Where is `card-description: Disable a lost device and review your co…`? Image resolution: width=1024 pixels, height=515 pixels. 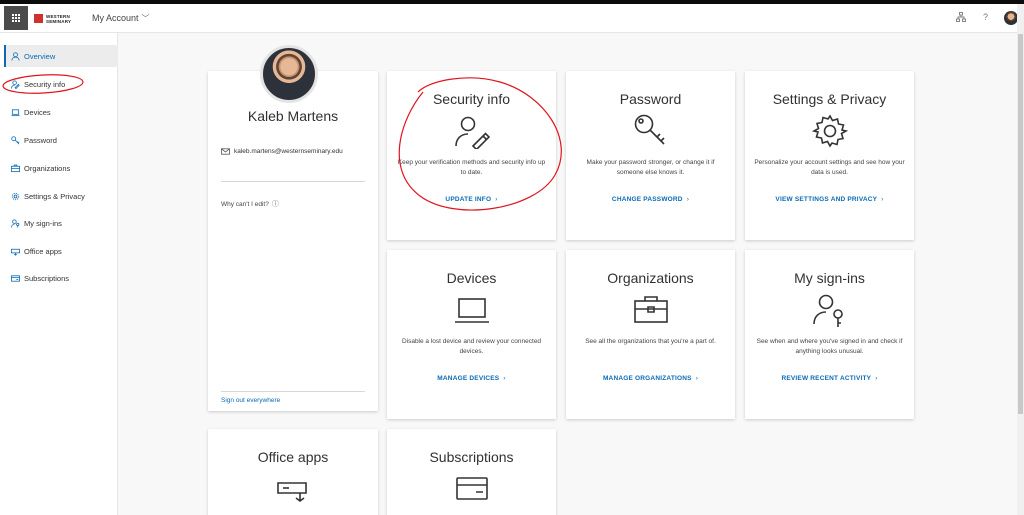 card-description: Disable a lost device and review your co… is located at coordinates (471, 346).